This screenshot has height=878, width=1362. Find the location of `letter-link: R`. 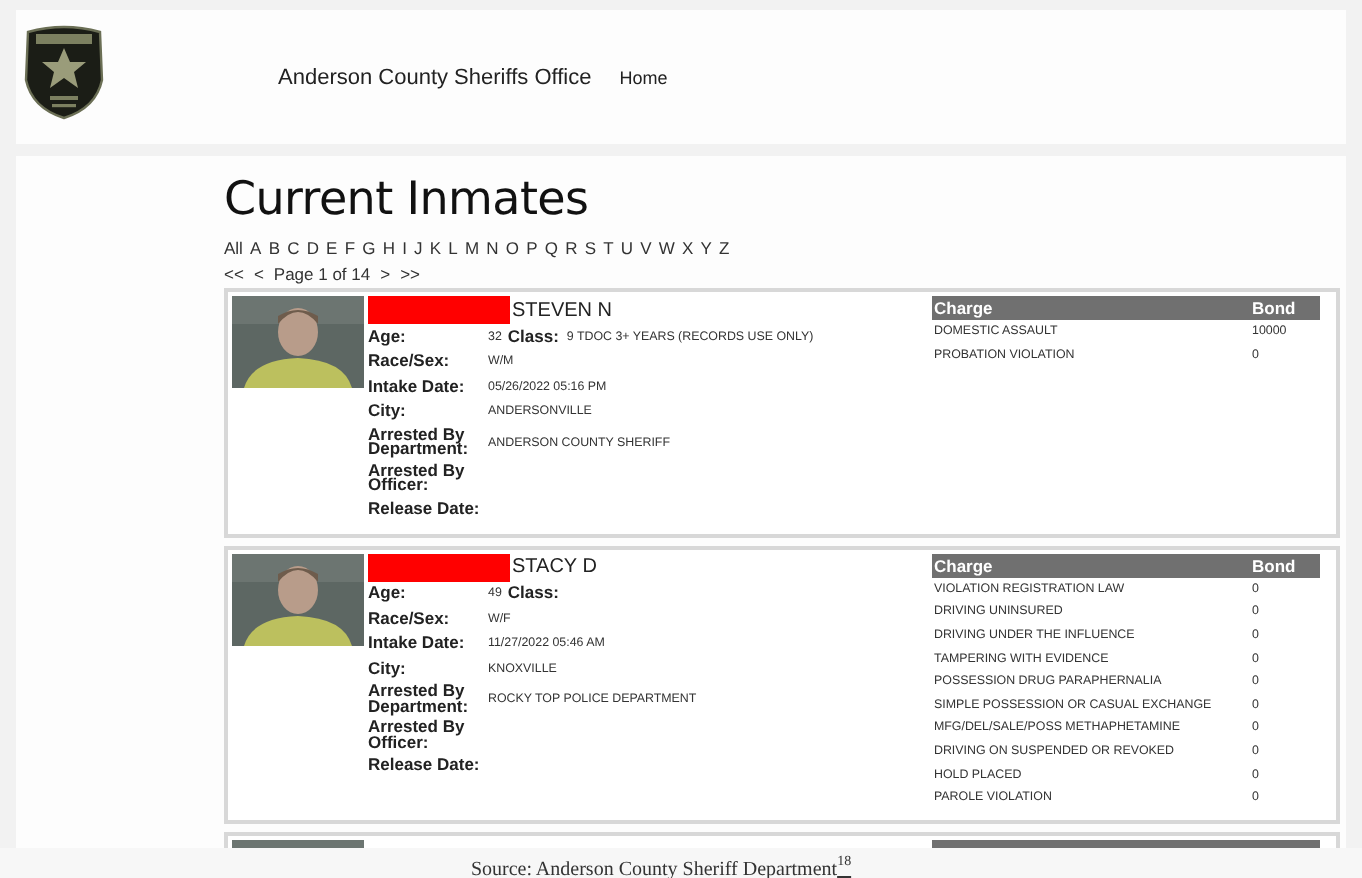

letter-link: R is located at coordinates (571, 248).